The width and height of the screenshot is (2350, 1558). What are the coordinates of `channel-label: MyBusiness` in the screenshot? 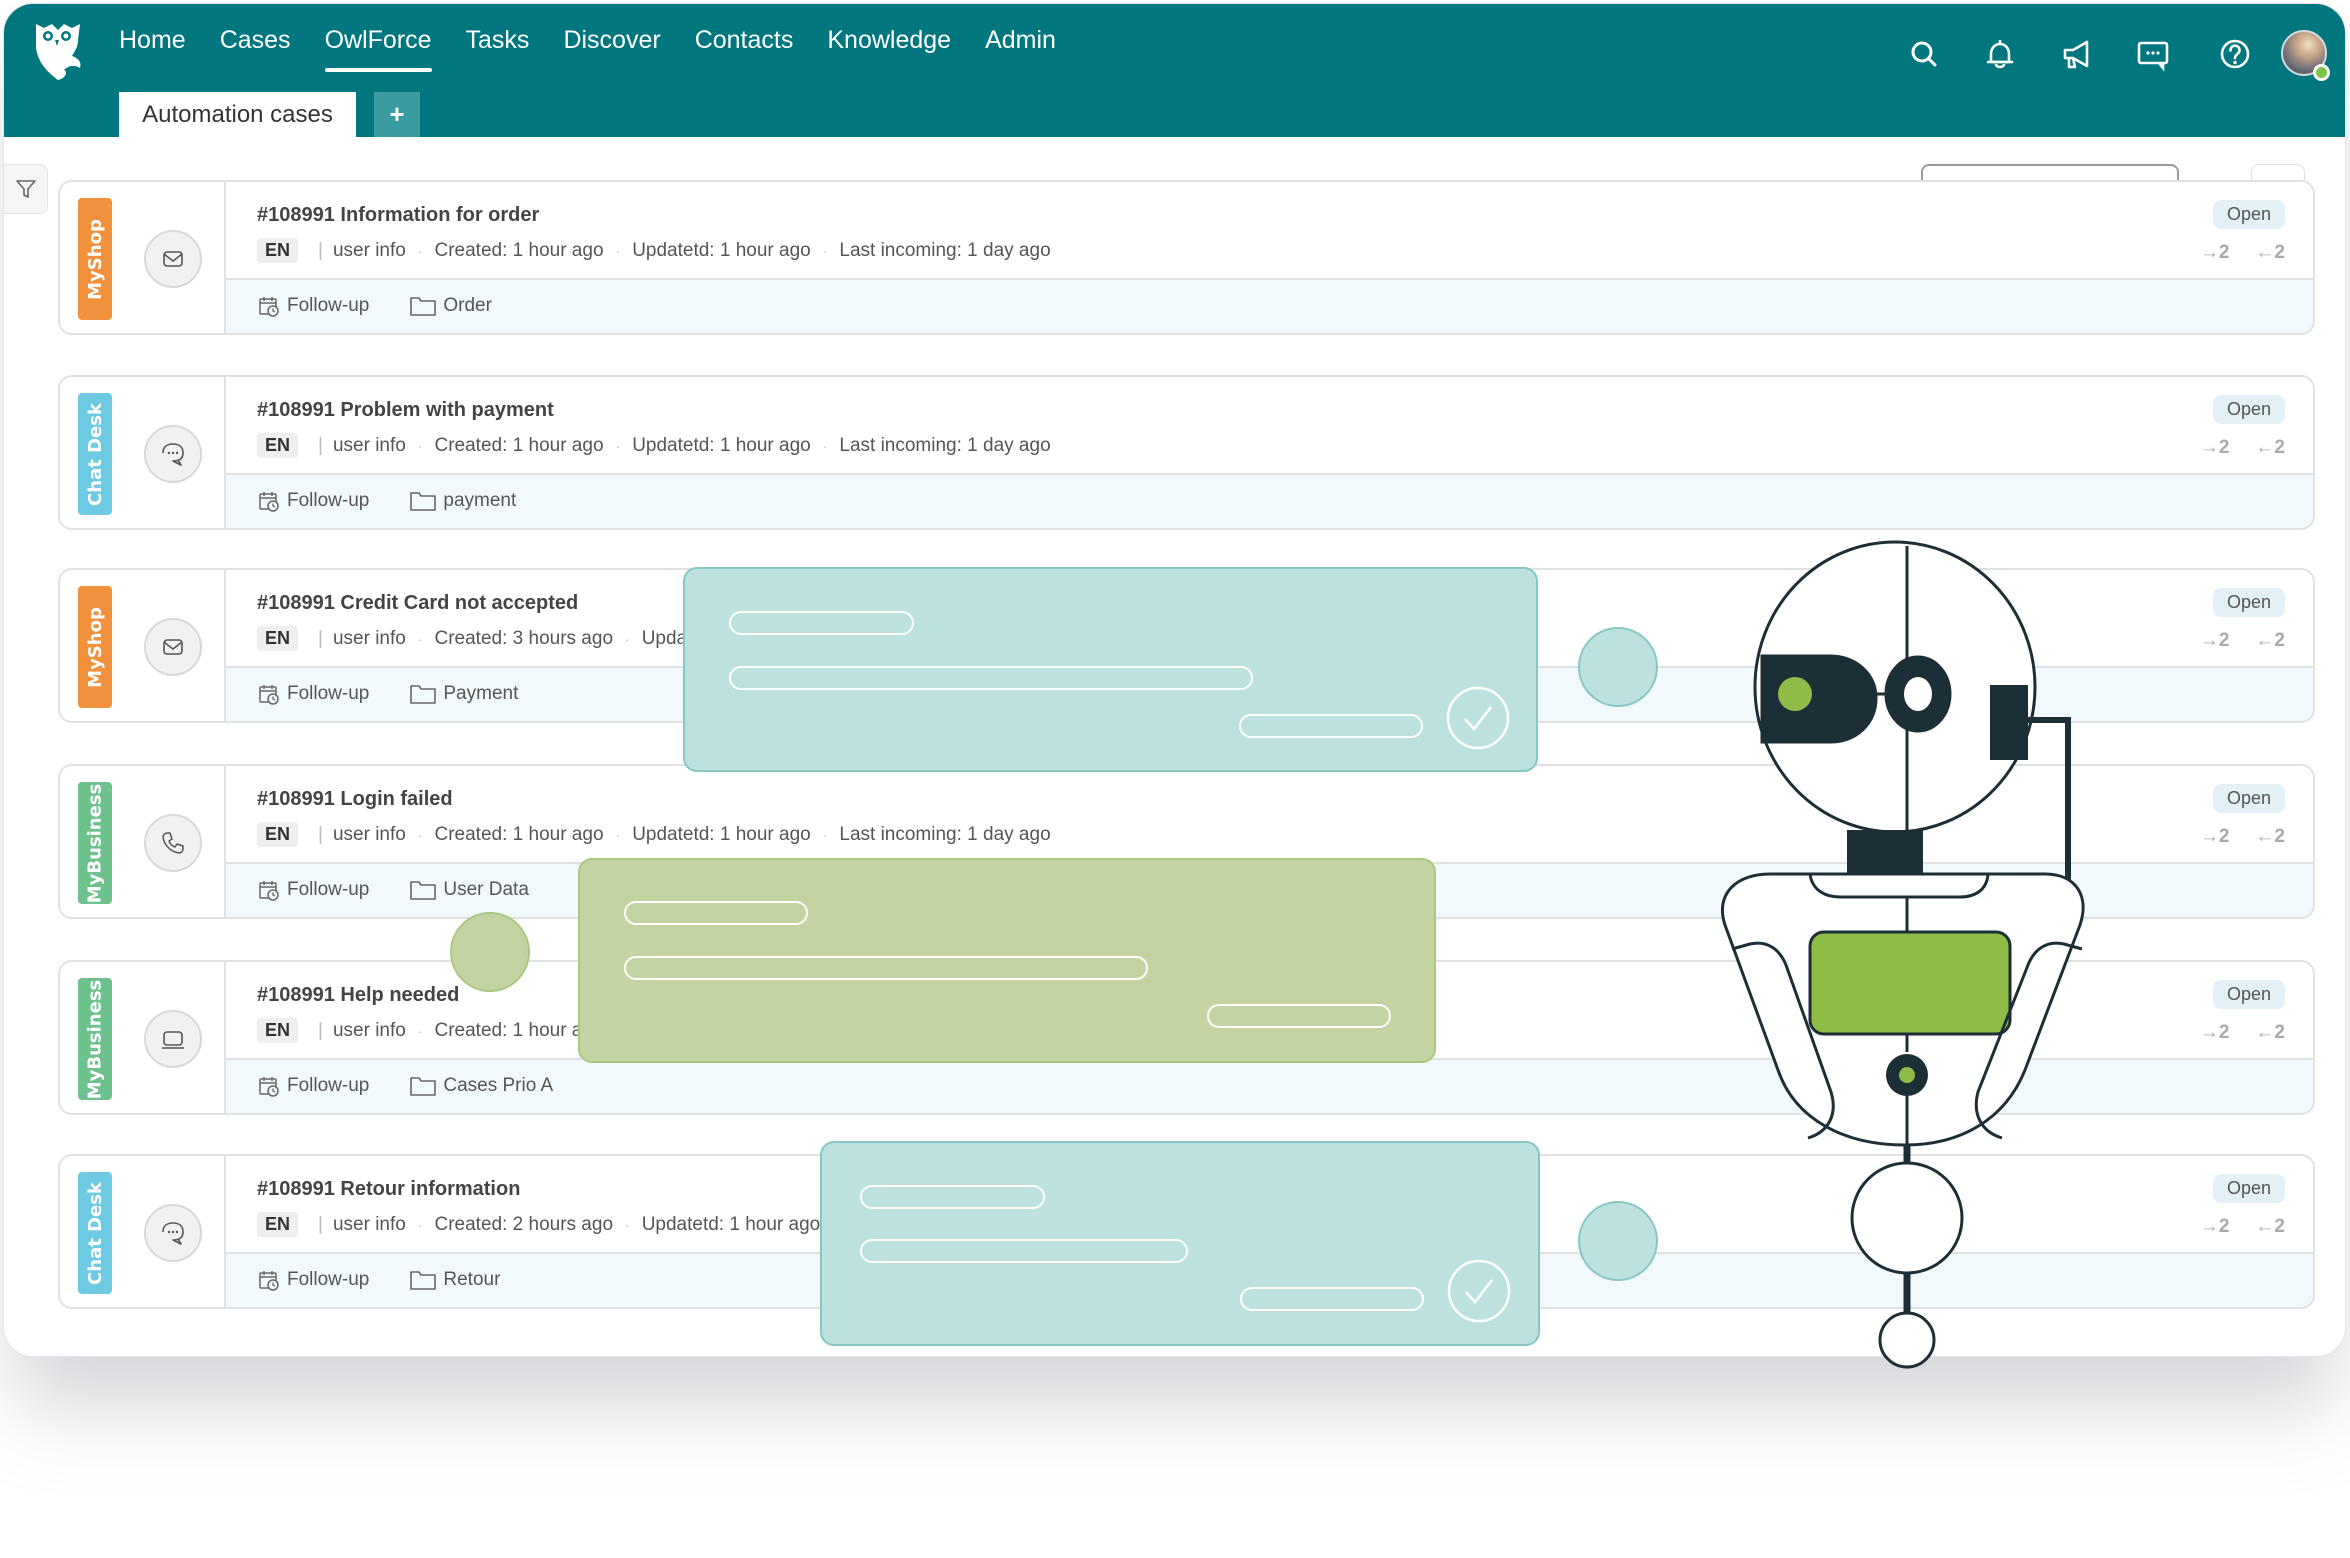 It's located at (95, 843).